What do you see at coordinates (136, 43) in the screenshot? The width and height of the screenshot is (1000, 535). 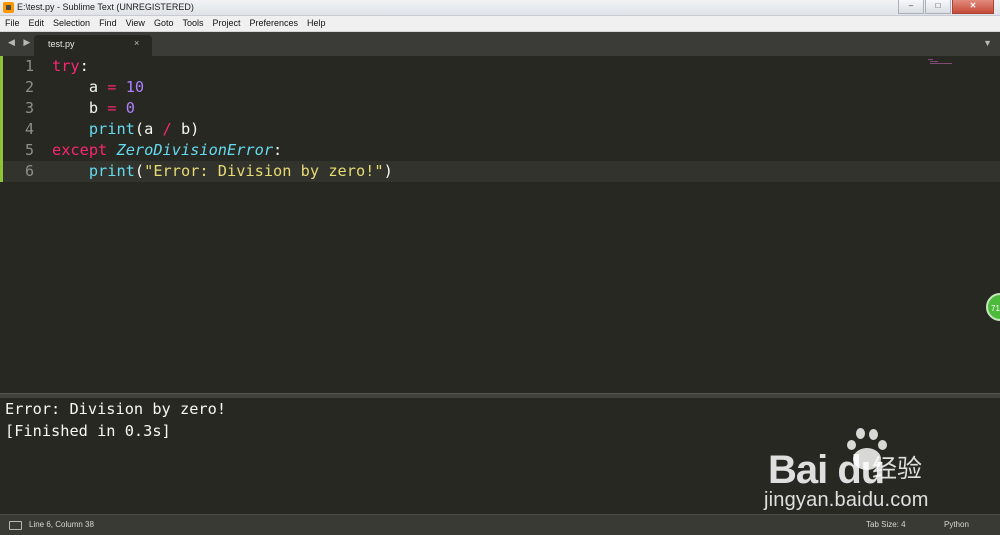 I see `tab-close-icon: ×` at bounding box center [136, 43].